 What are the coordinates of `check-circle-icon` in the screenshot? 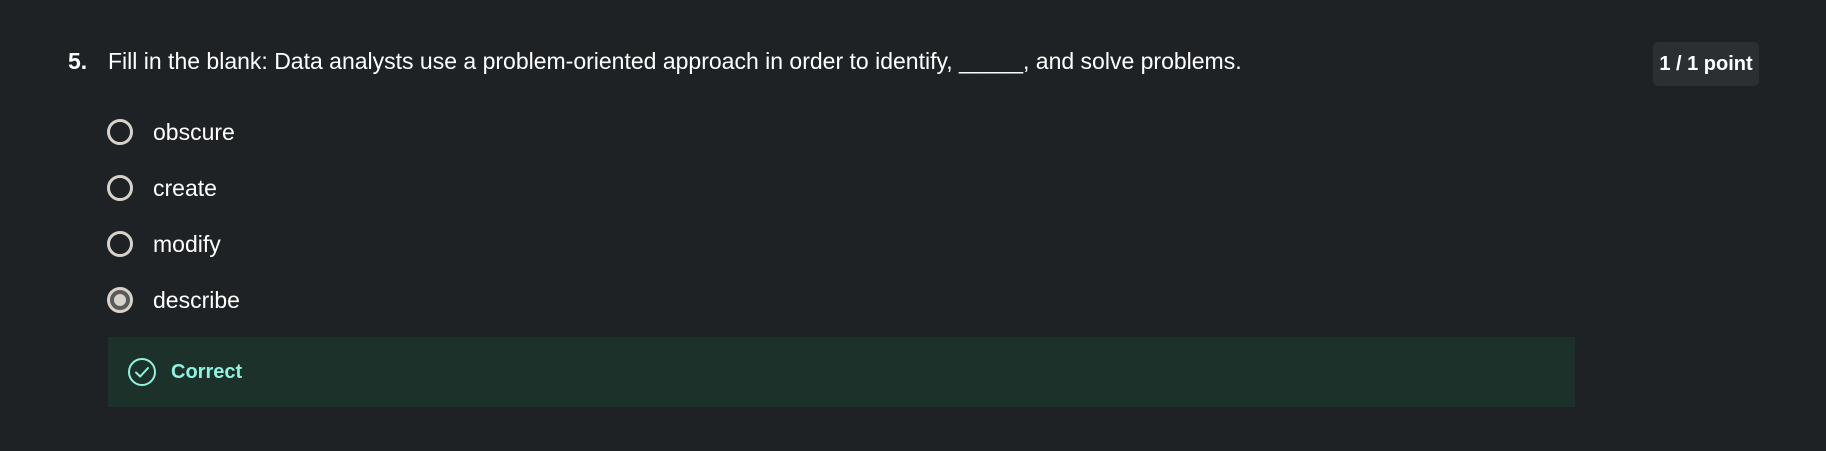 It's located at (142, 372).